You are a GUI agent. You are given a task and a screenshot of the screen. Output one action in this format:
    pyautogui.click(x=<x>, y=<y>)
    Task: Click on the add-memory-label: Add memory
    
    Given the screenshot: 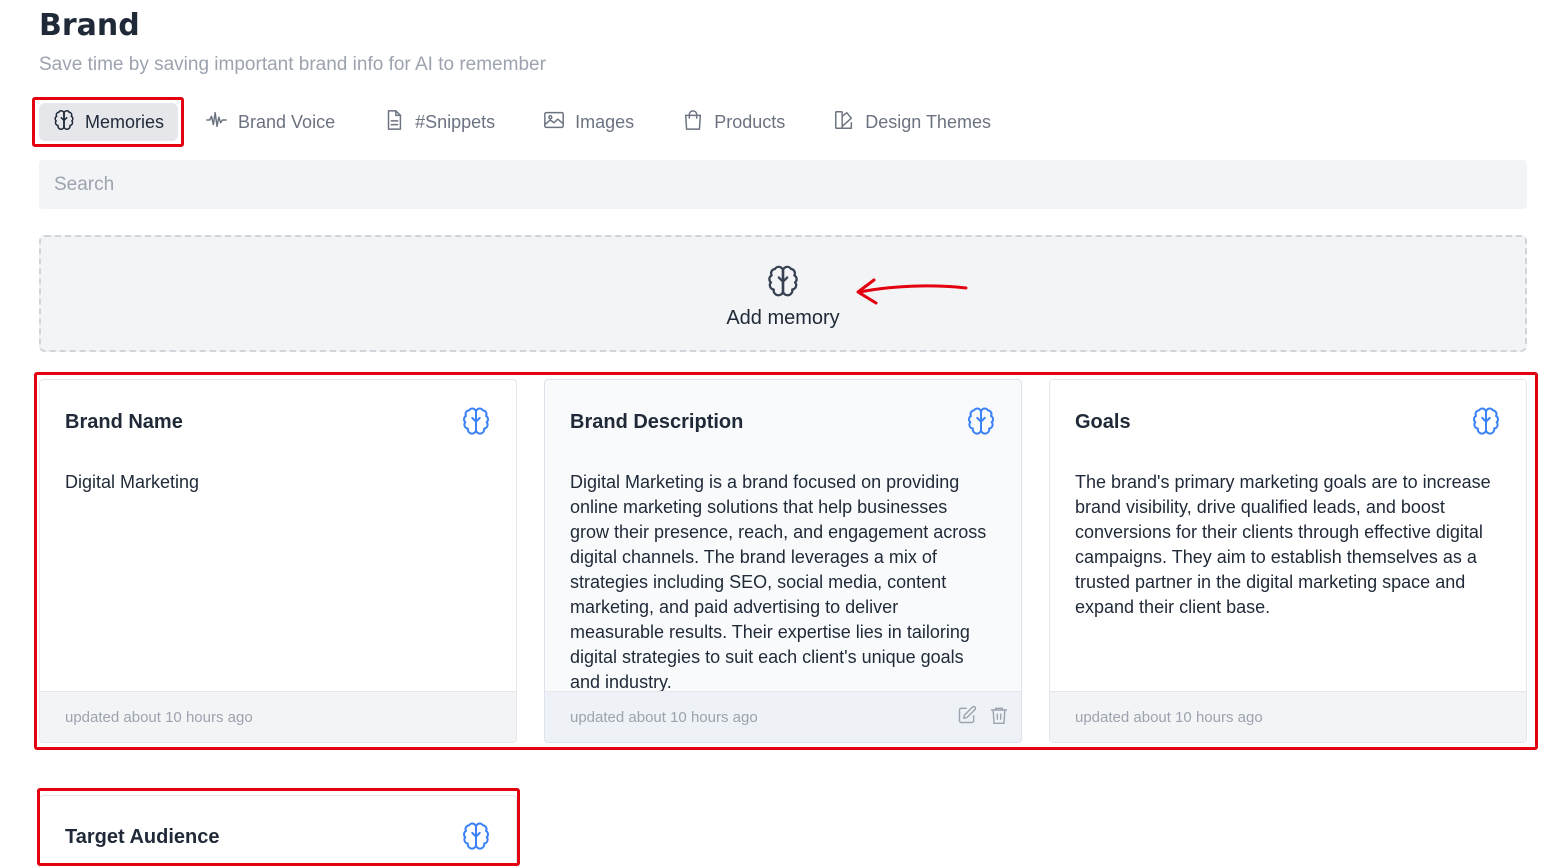 What is the action you would take?
    pyautogui.click(x=783, y=317)
    